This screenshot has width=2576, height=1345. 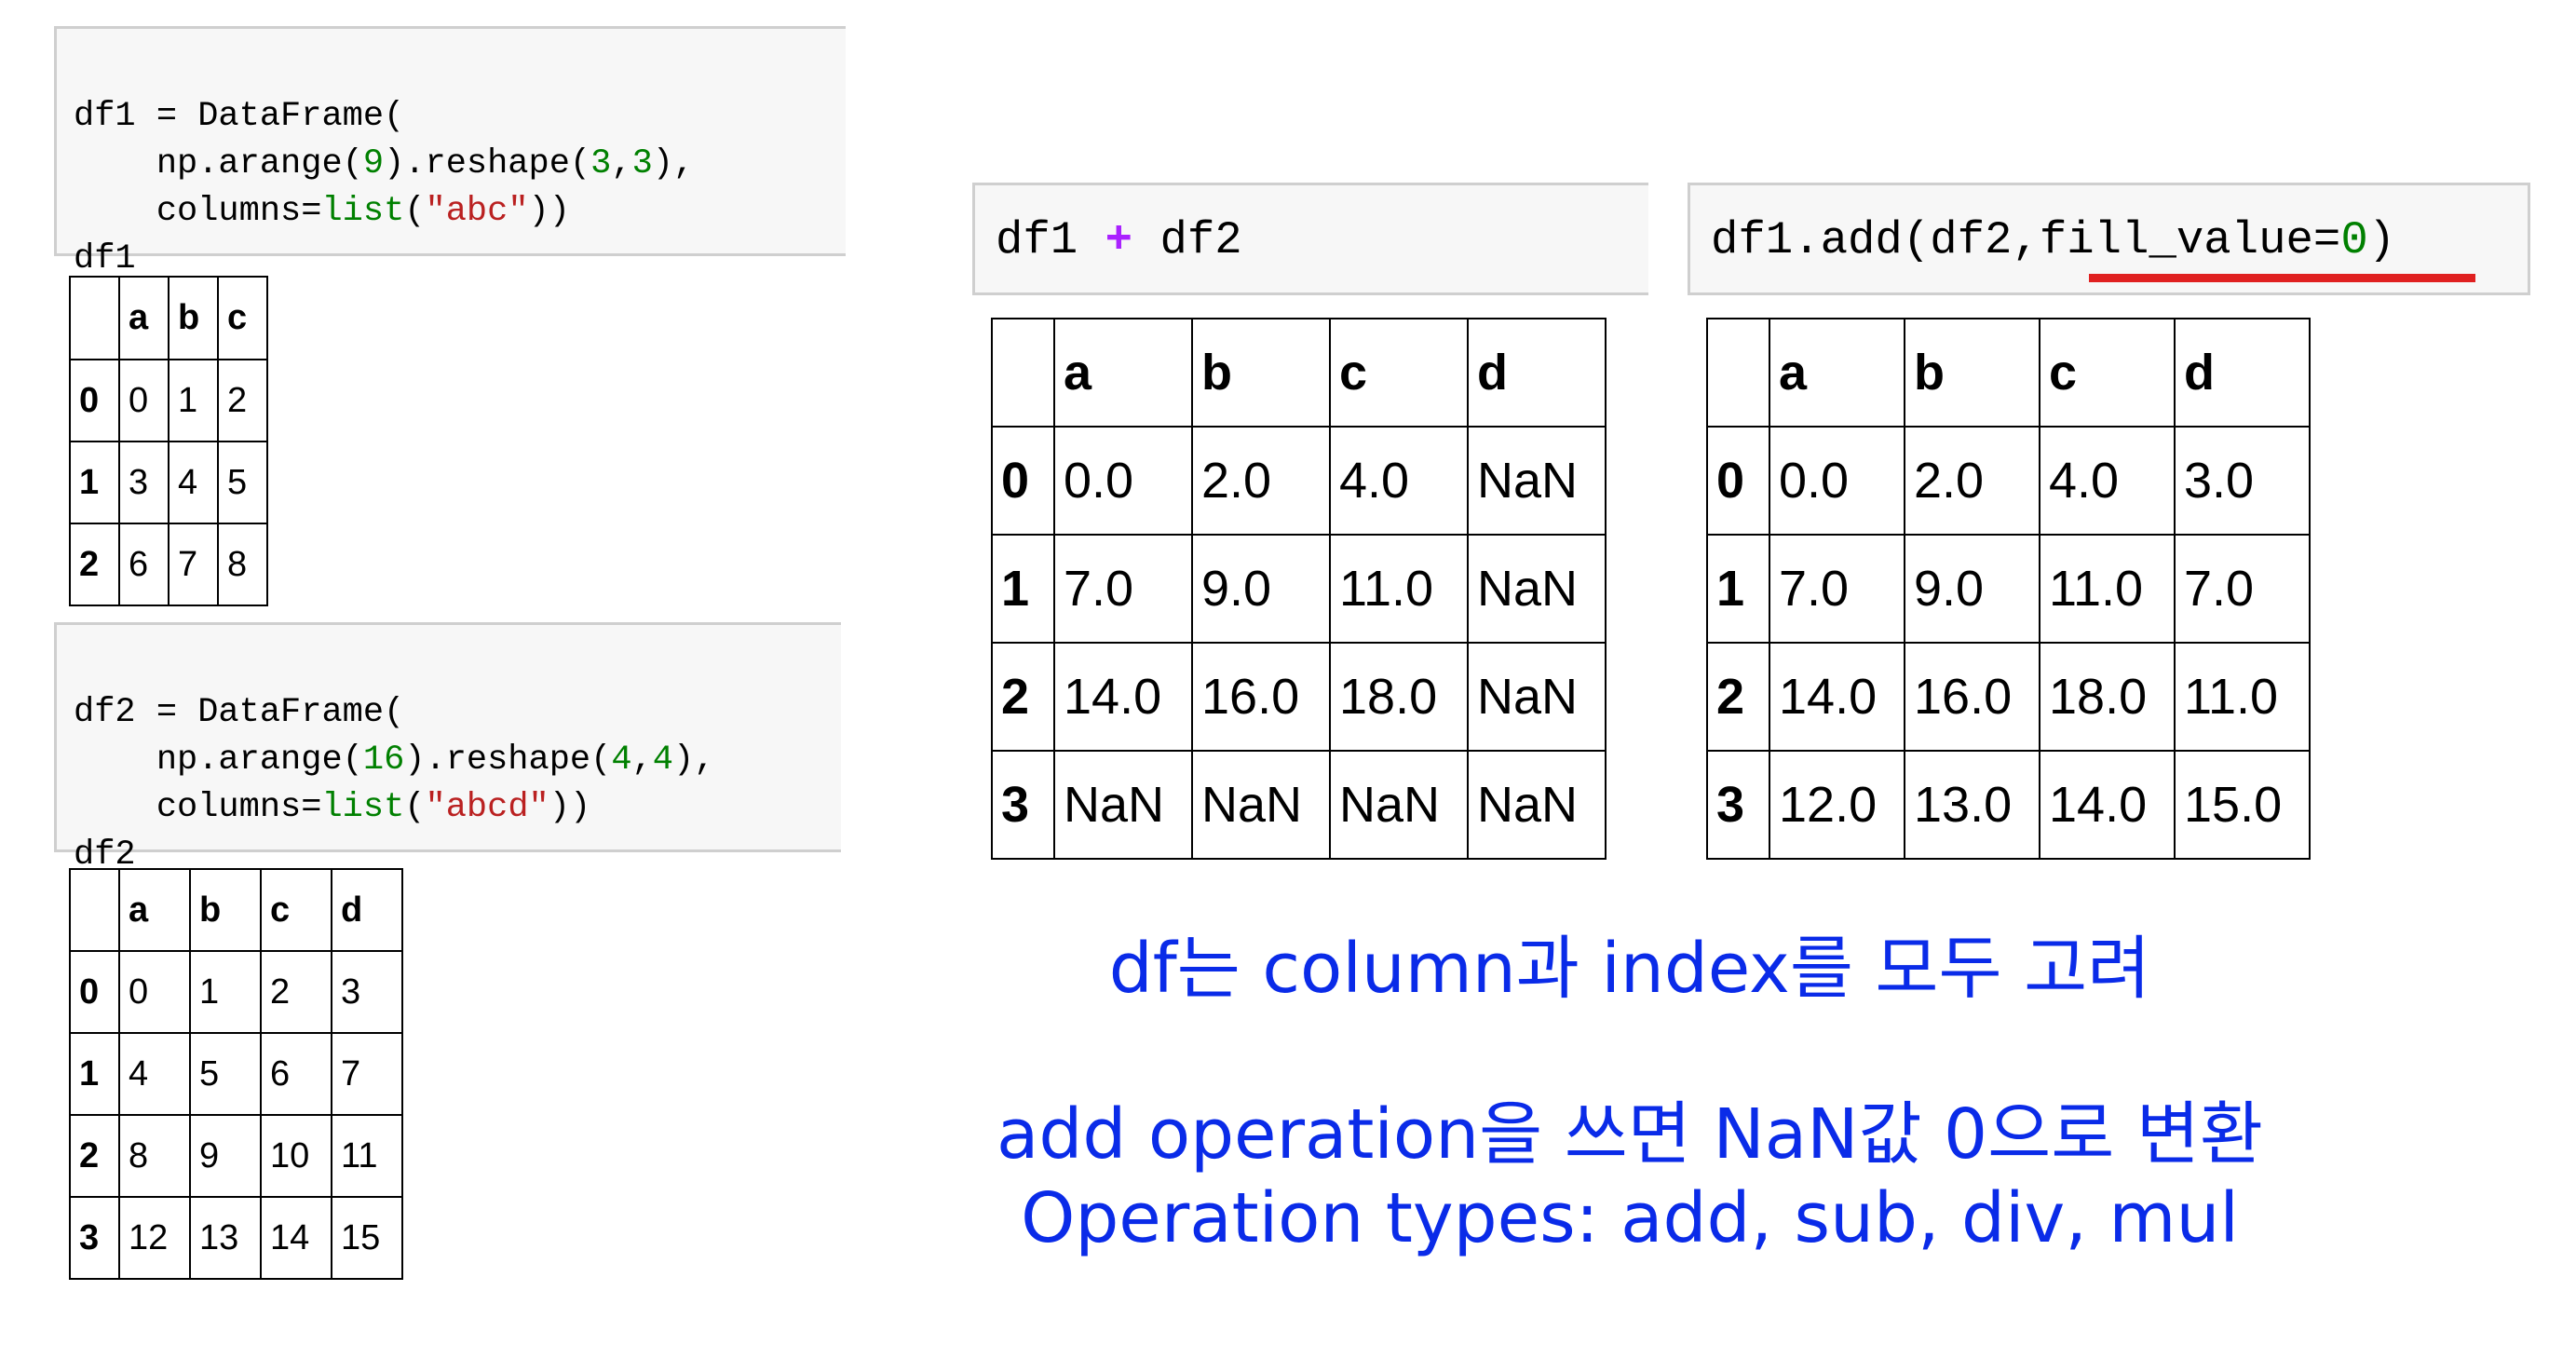 I want to click on df1-cell: 4, so click(x=193, y=482).